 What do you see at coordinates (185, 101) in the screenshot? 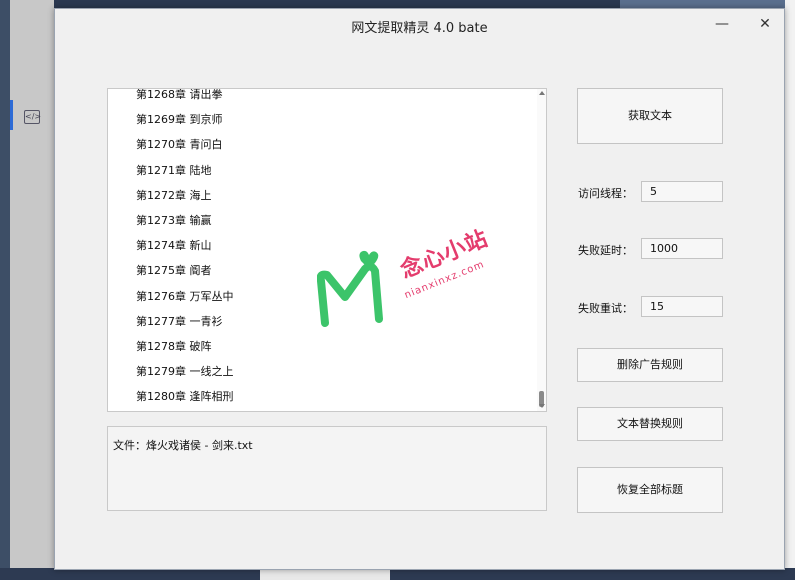
I see `chapter-item: 第1268章 请出拳` at bounding box center [185, 101].